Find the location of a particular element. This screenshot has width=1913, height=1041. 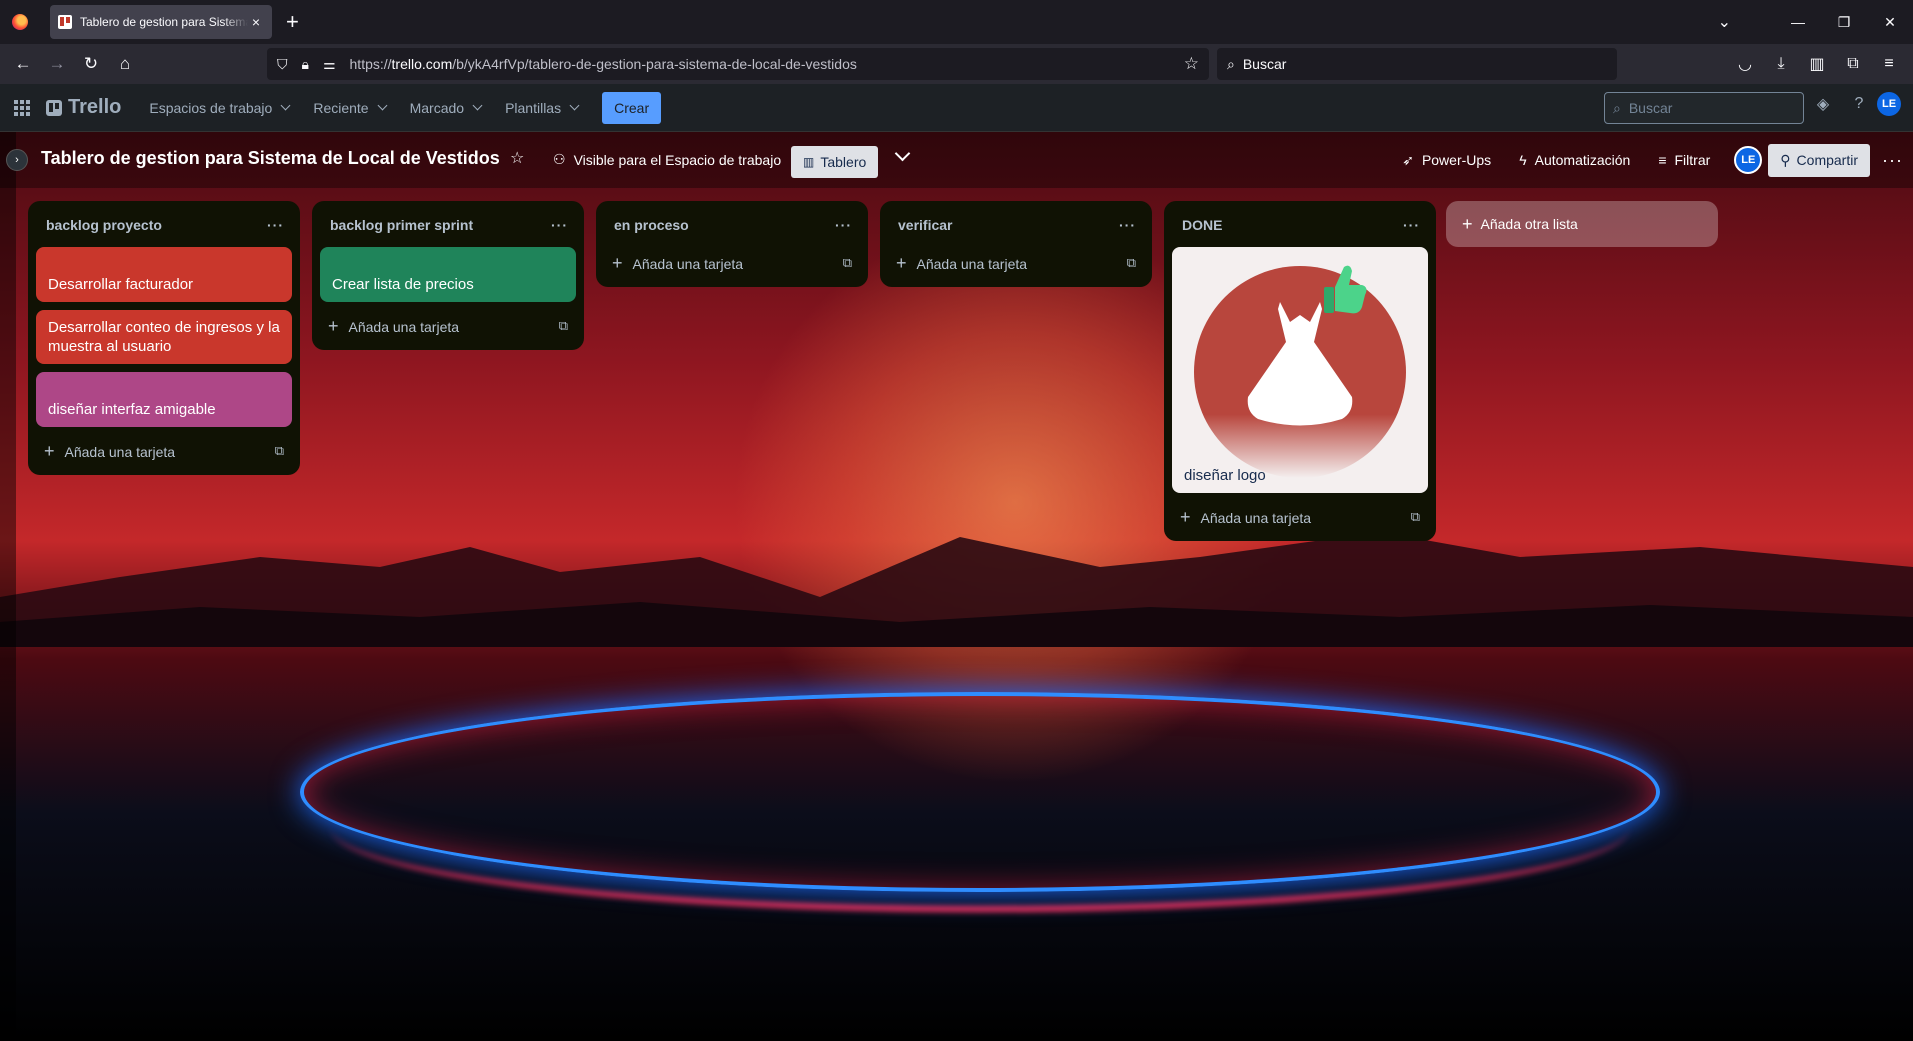

list-header: backlog primer sprint ··· is located at coordinates (448, 225).